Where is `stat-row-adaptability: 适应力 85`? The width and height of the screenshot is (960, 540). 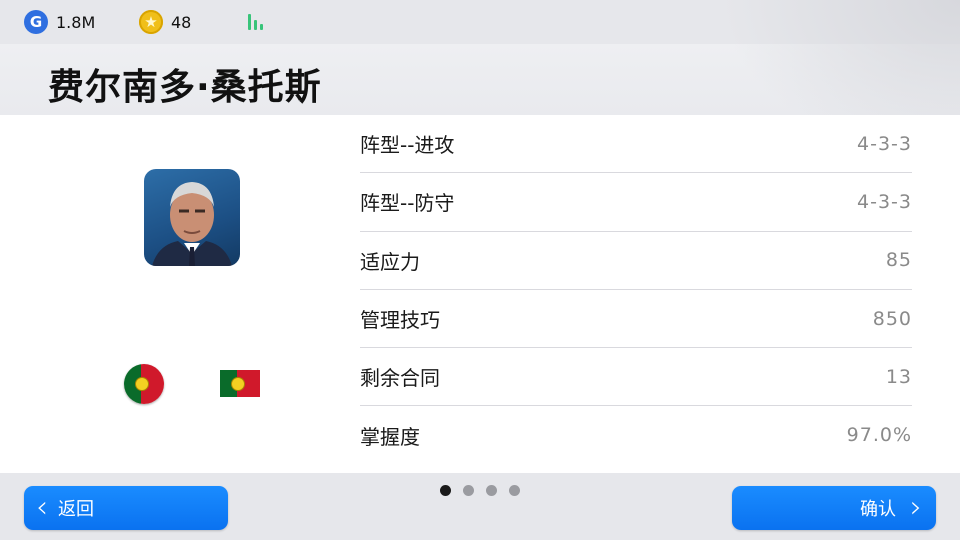
stat-row-adaptability: 适应力 85 is located at coordinates (636, 261).